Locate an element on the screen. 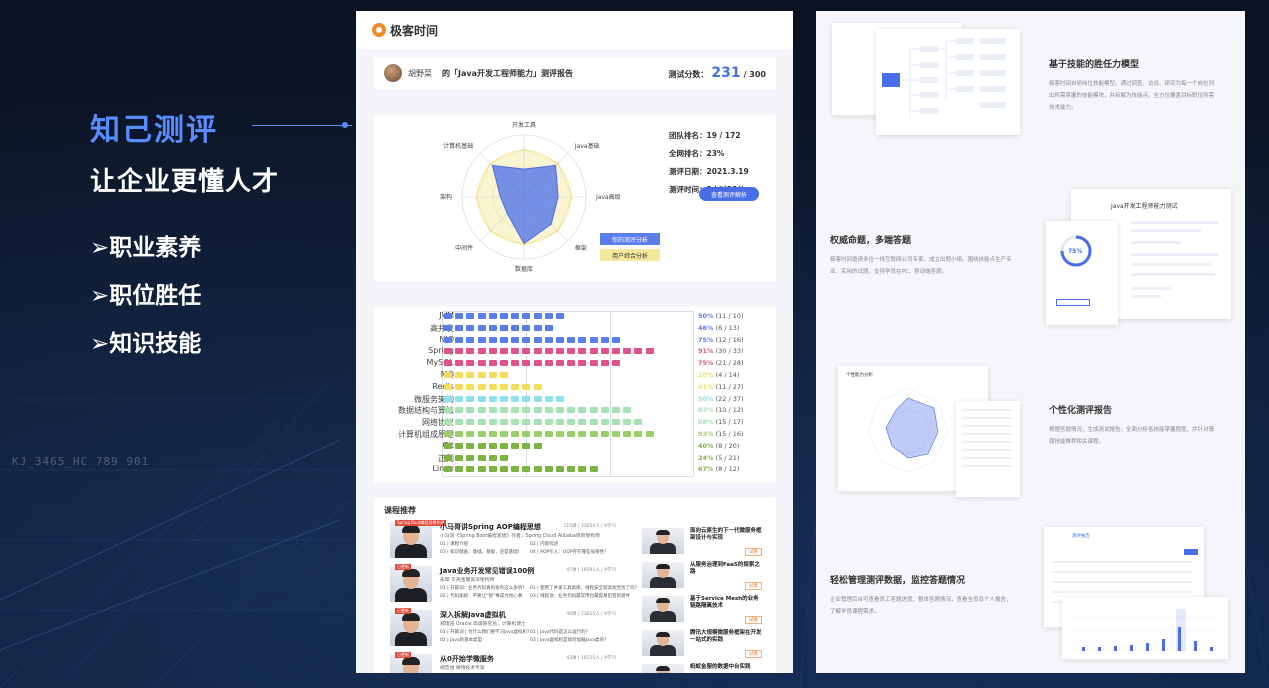  side-course-item: 面向云原生的下一代微服务框架设计与实现 试看 is located at coordinates (702, 543).